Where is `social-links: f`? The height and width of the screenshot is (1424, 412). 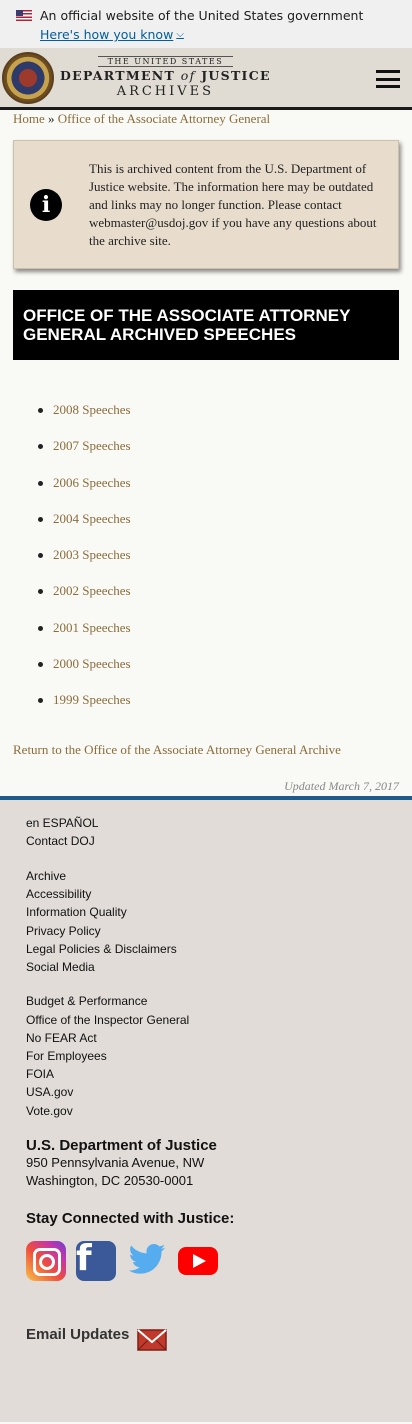
social-links: f is located at coordinates (206, 1261).